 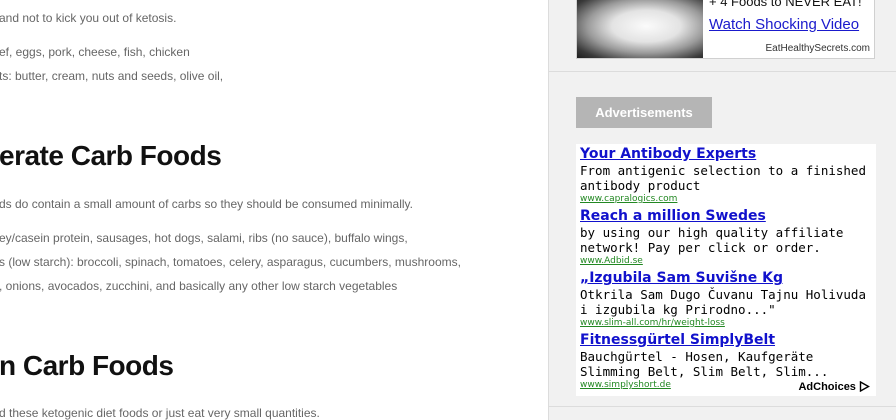 What do you see at coordinates (644, 112) in the screenshot?
I see `advertisements-label: Advertisements` at bounding box center [644, 112].